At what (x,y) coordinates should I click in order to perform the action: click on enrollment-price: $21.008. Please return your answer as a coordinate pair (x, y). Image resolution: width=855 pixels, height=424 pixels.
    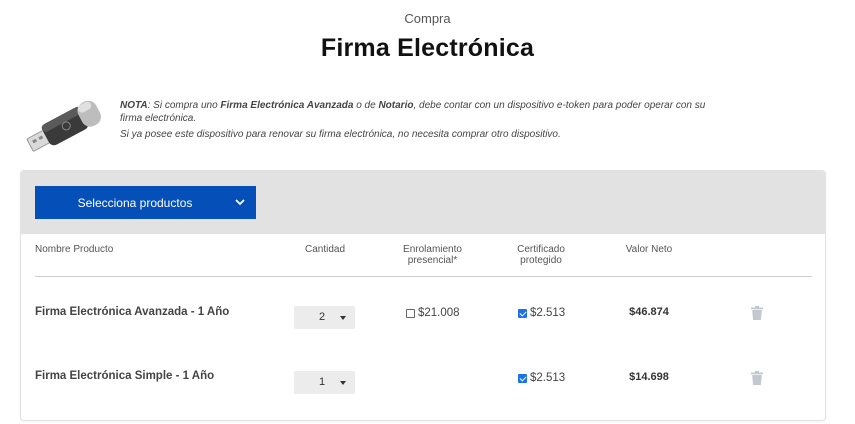
    Looking at the image, I should click on (439, 313).